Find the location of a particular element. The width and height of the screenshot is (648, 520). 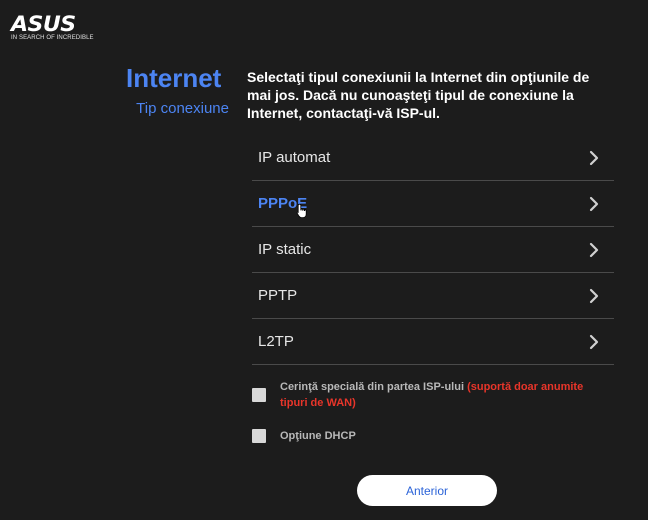

back-button: Anterior is located at coordinates (427, 490).